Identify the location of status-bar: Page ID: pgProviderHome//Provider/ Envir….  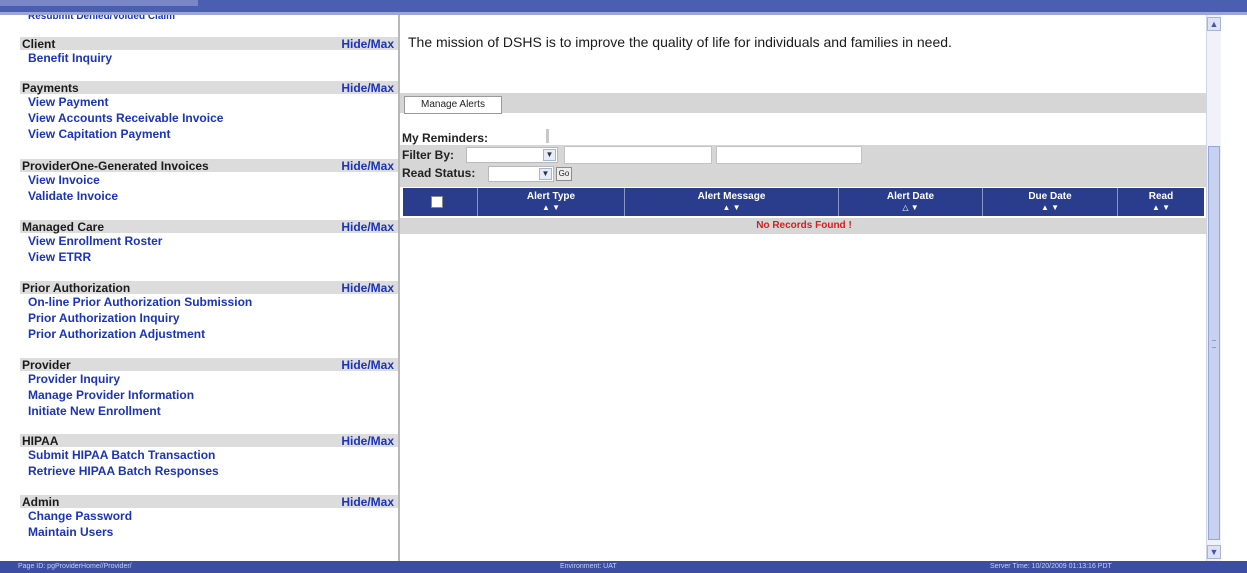
(623, 567).